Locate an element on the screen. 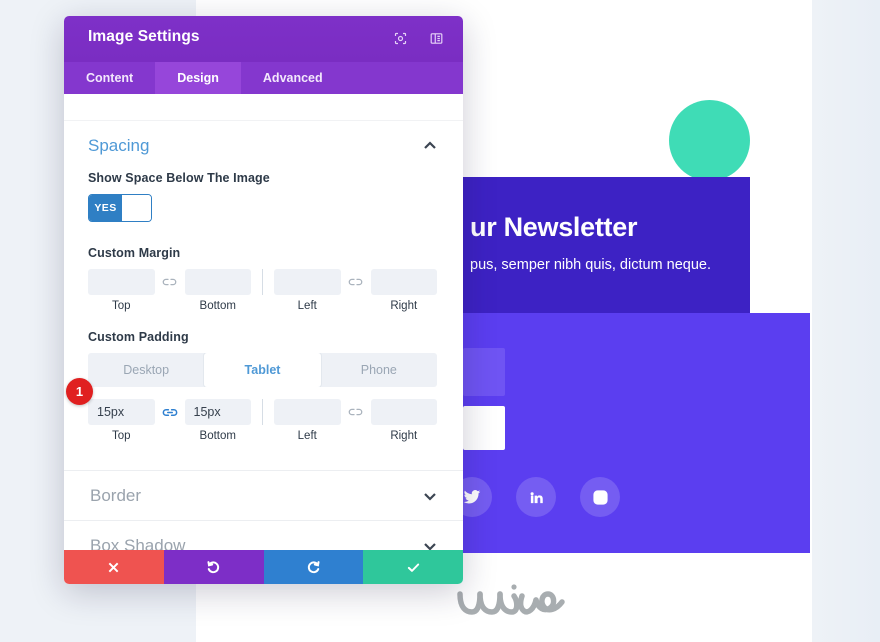 The width and height of the screenshot is (880, 642). device-tab-phone: Phone is located at coordinates (379, 370).